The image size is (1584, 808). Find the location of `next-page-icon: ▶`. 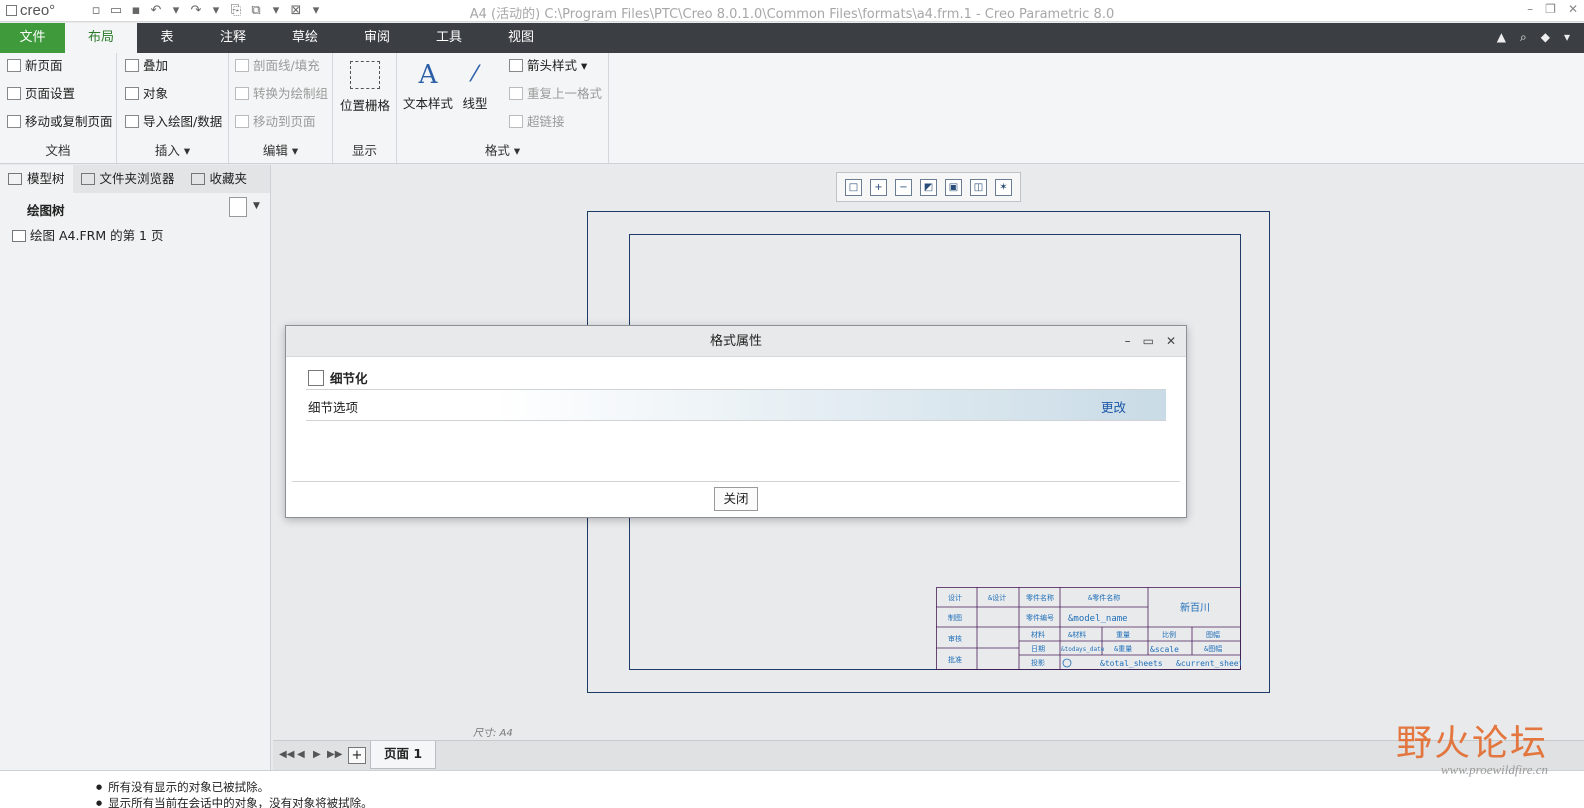

next-page-icon: ▶ is located at coordinates (317, 754).